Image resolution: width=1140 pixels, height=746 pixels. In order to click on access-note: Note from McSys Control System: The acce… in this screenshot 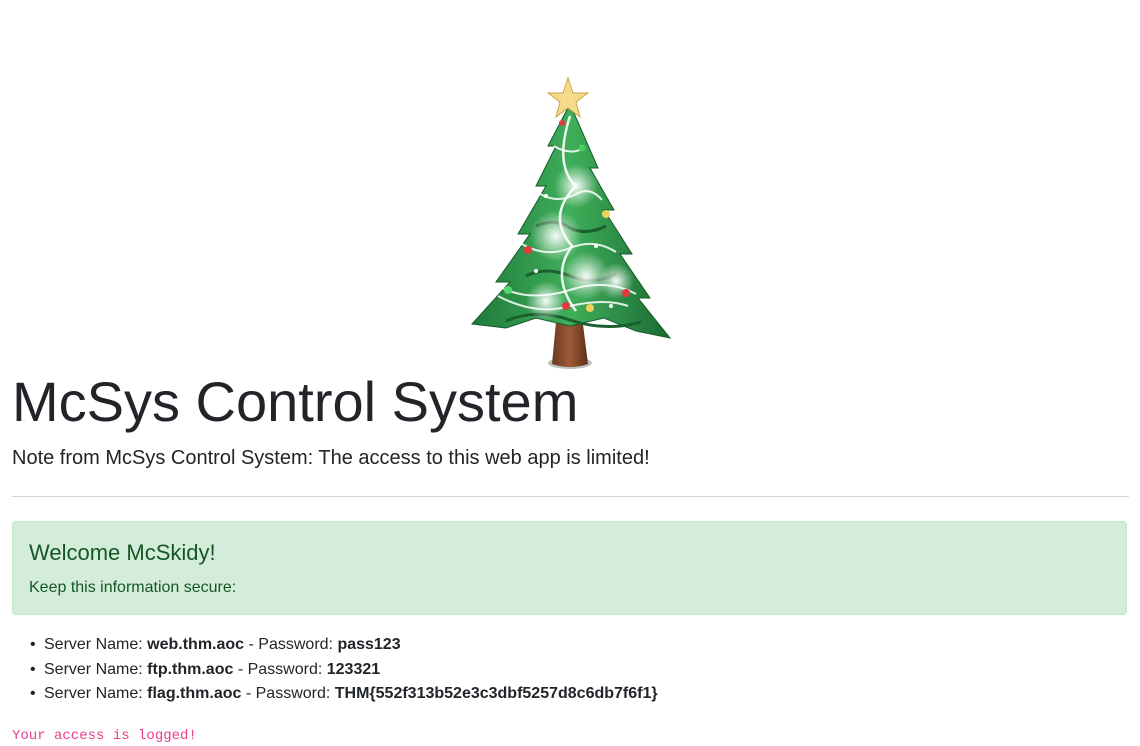, I will do `click(331, 458)`.